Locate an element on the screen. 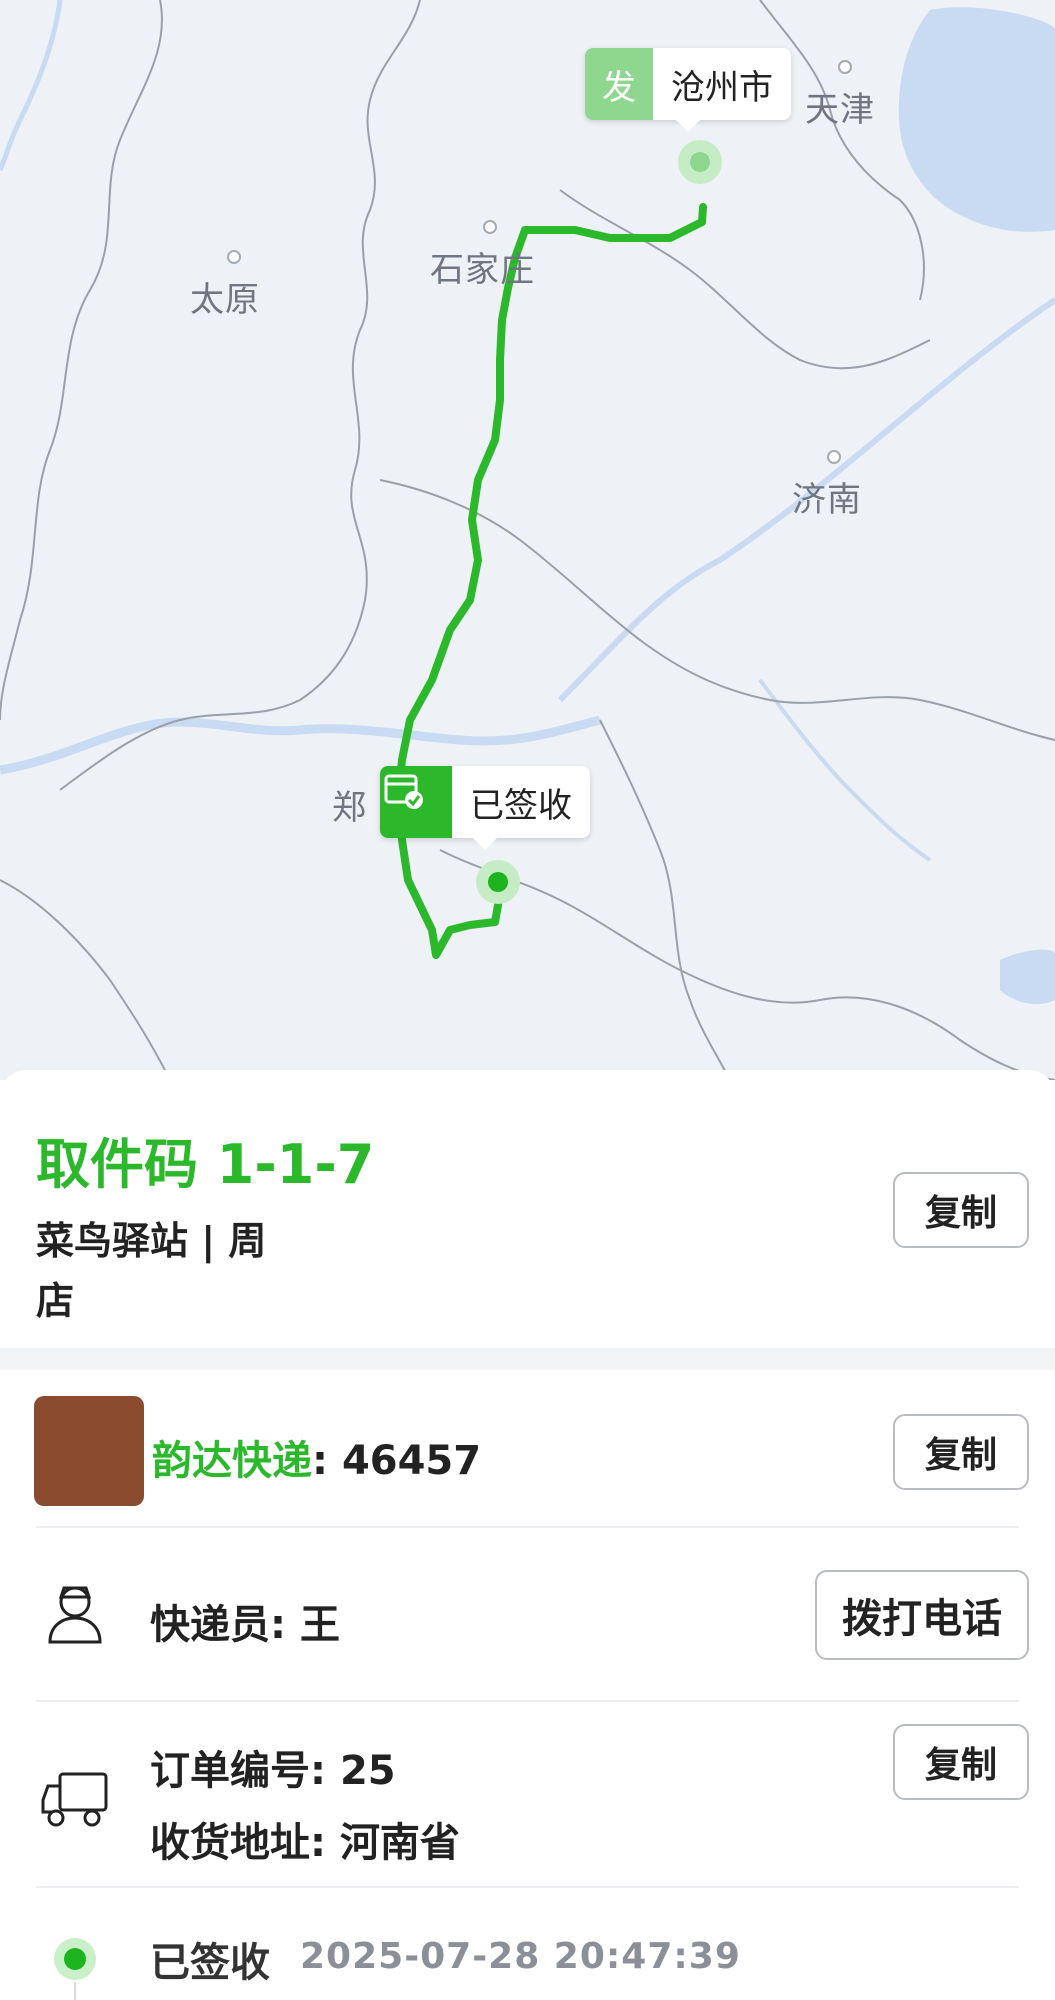  city-label-jinan: 济南 is located at coordinates (827, 500).